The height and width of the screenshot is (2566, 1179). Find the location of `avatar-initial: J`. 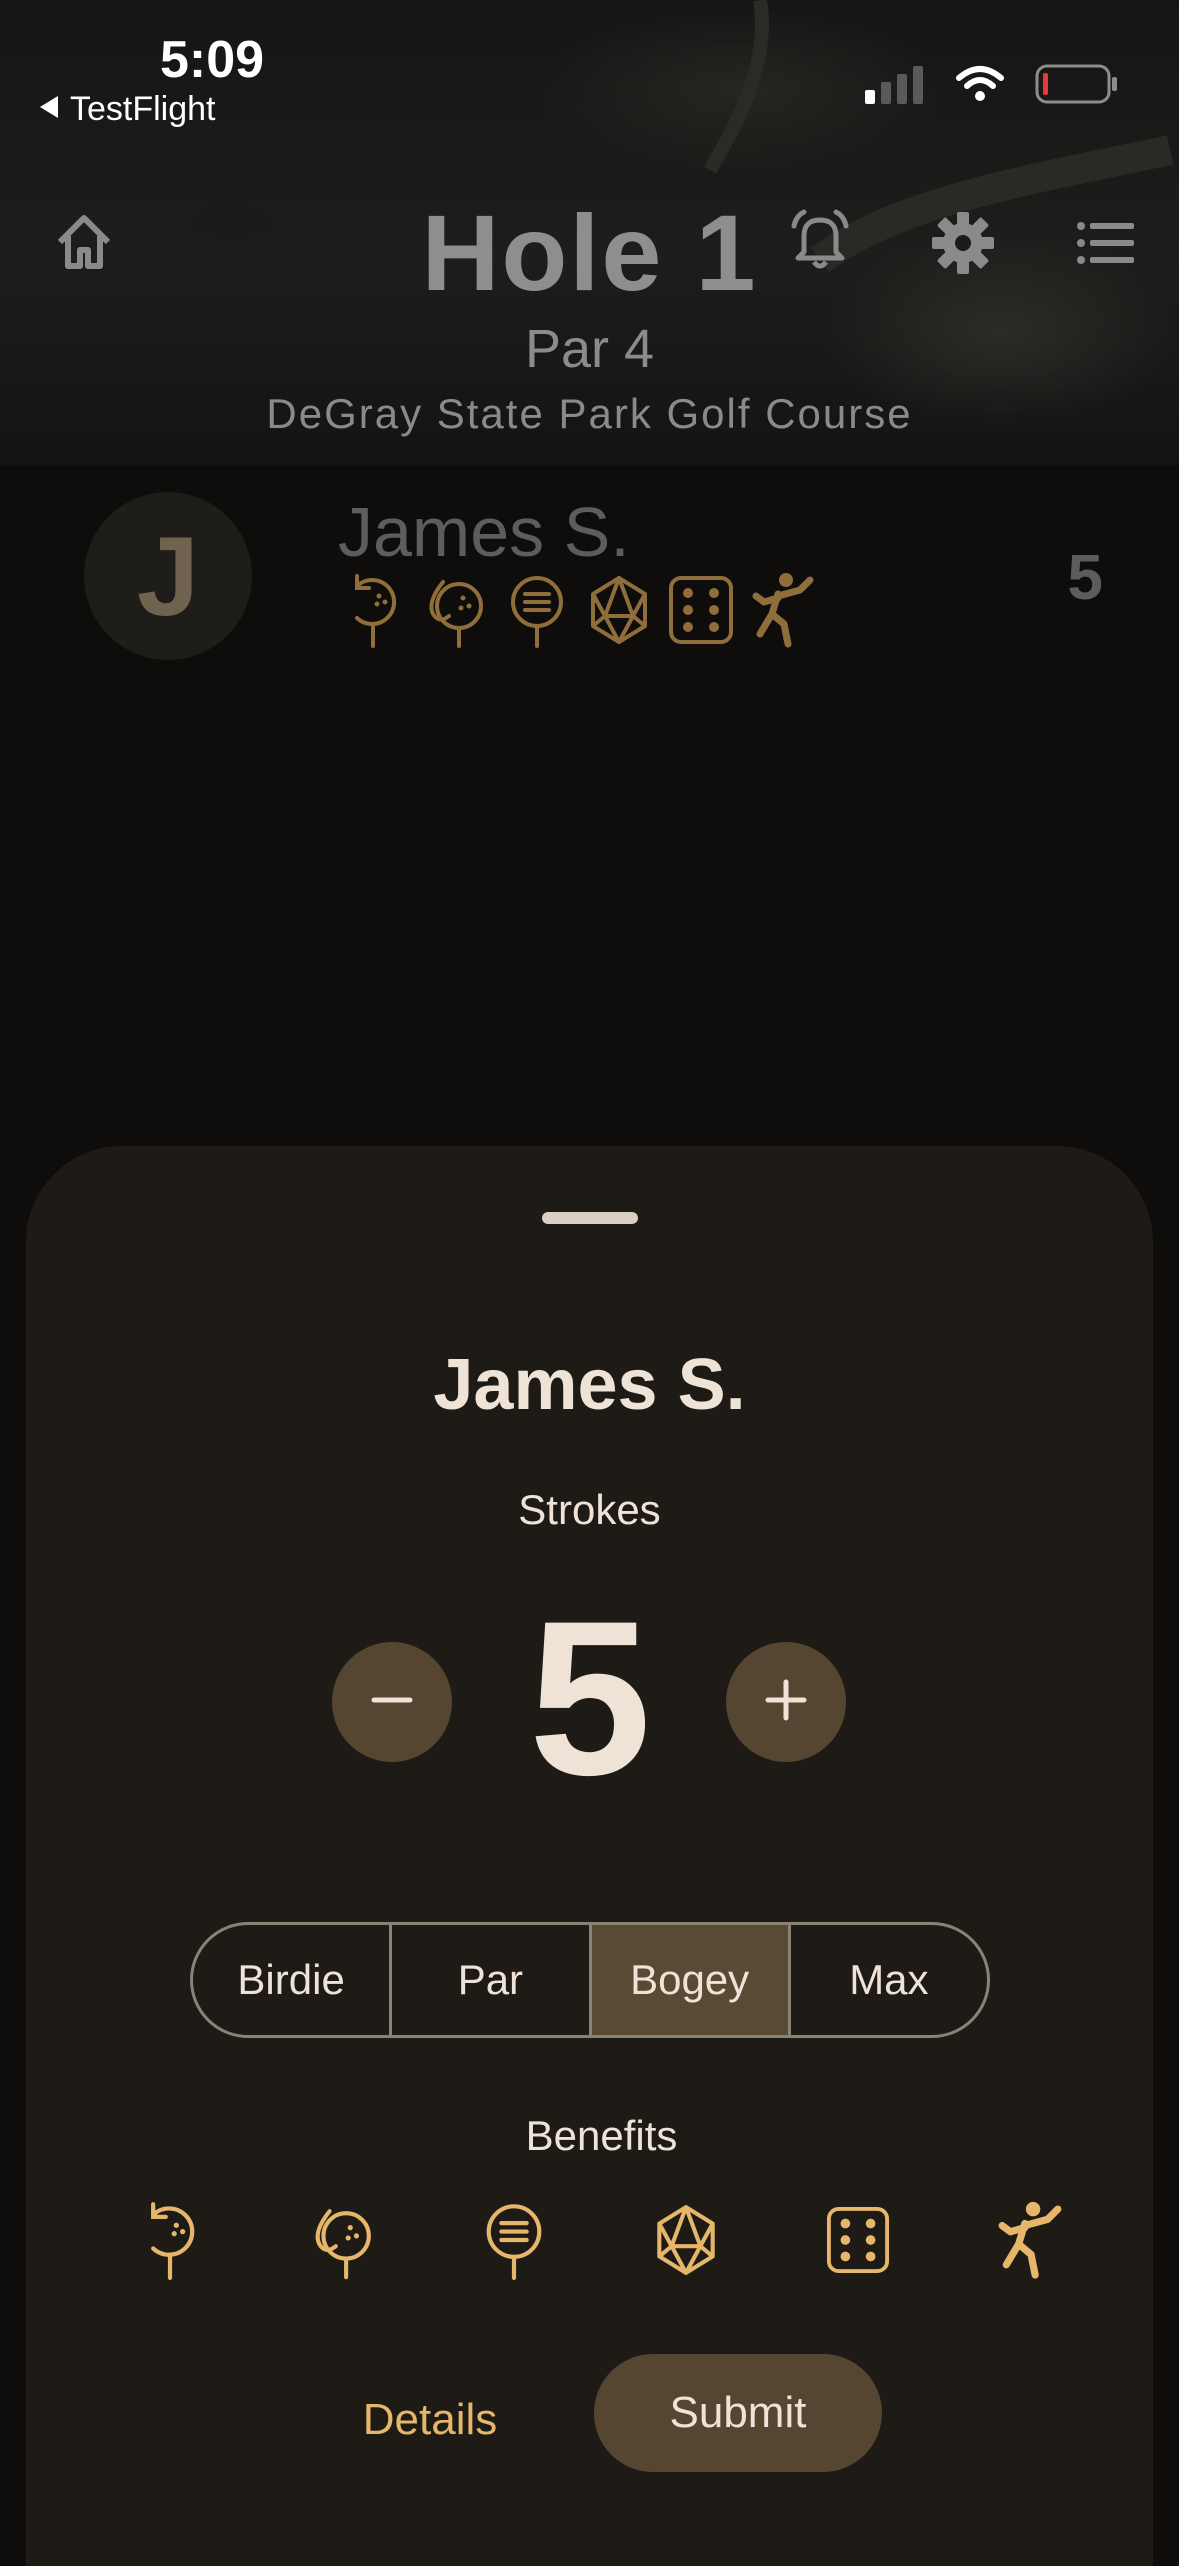

avatar-initial: J is located at coordinates (168, 576).